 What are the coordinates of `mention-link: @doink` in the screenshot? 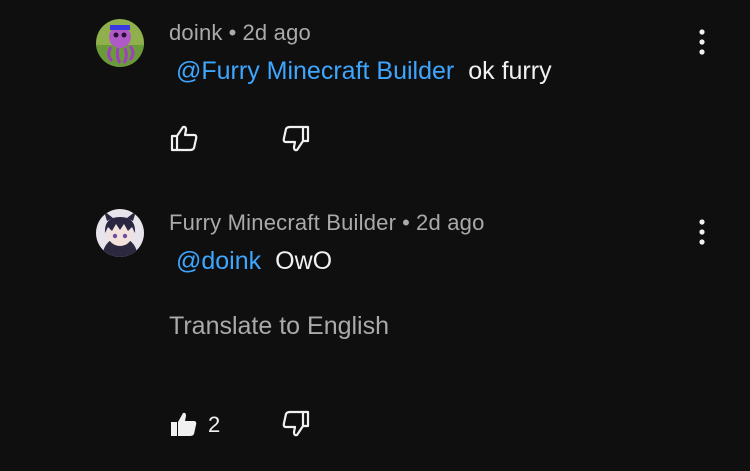 It's located at (218, 261).